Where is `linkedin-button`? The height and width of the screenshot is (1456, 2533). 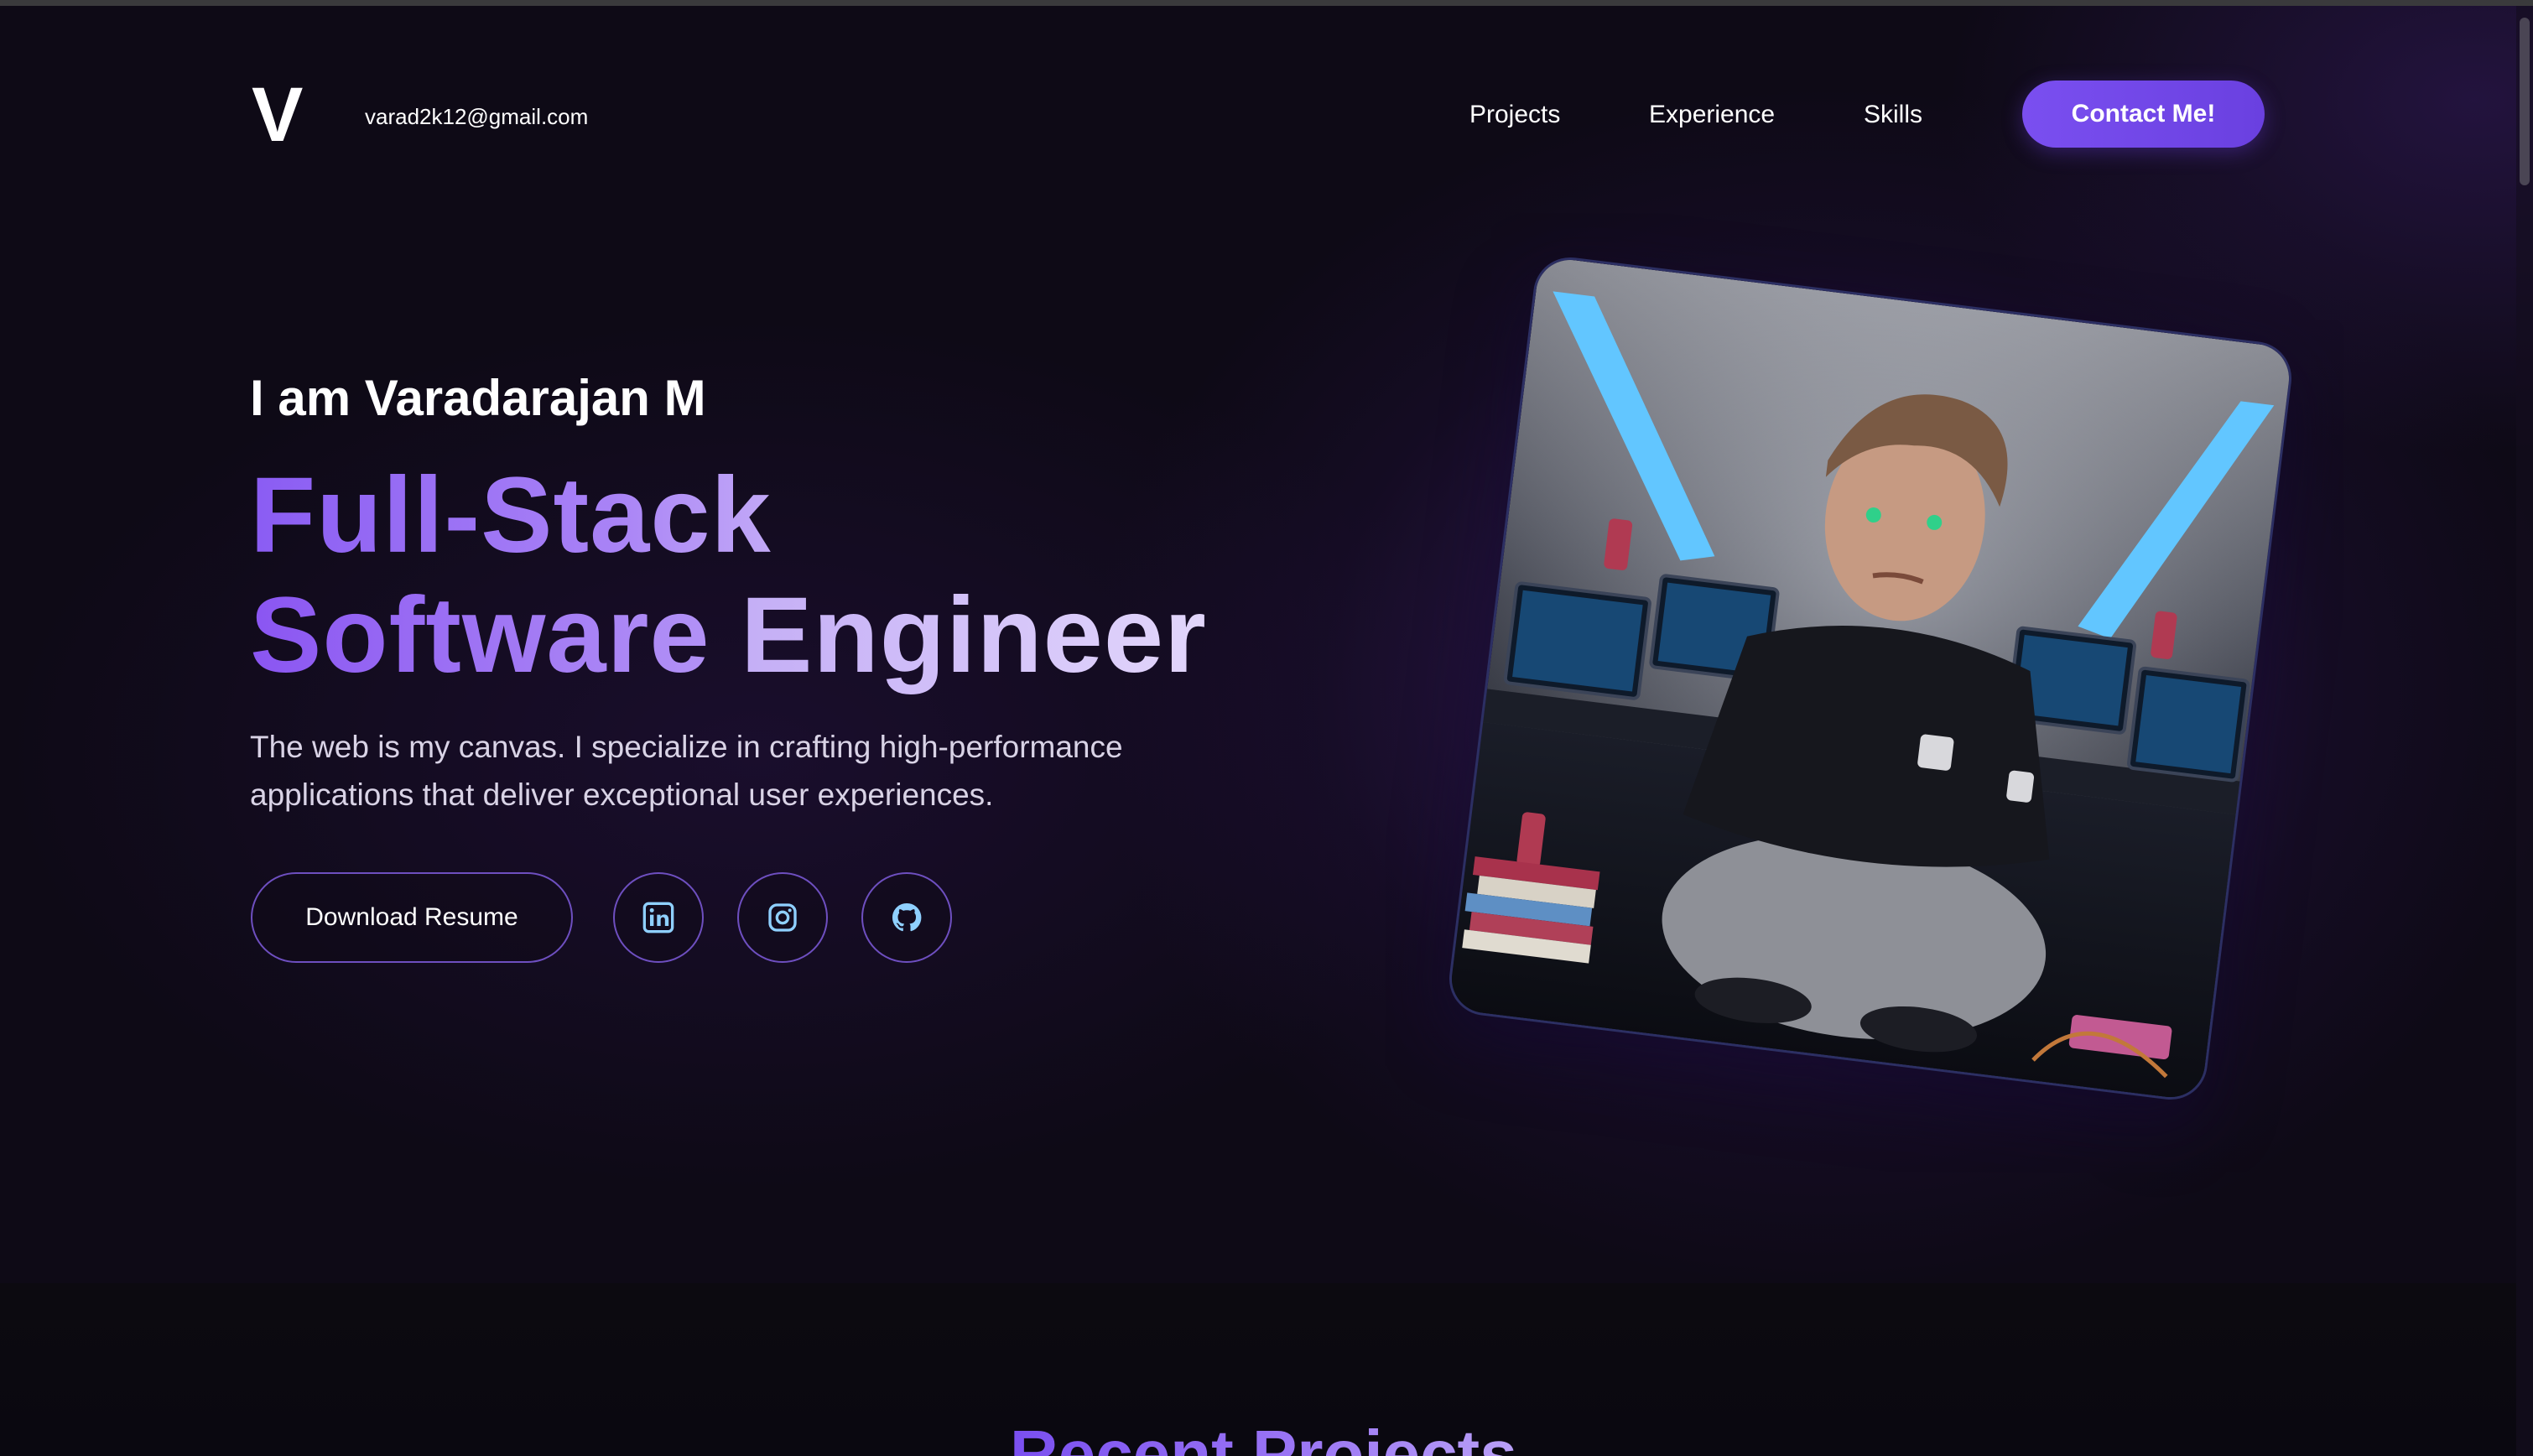
linkedin-button is located at coordinates (658, 917).